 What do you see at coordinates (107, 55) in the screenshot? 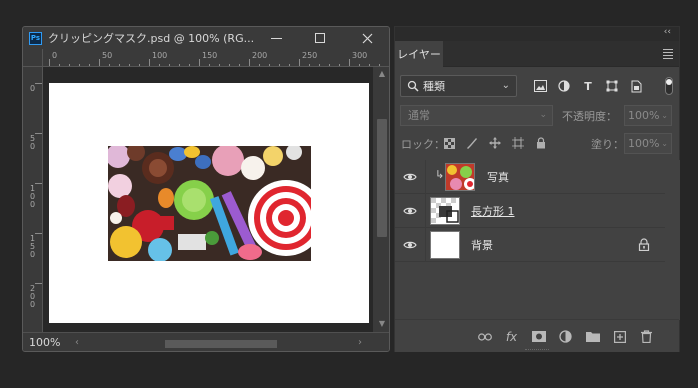
I see `ruler-label: 50` at bounding box center [107, 55].